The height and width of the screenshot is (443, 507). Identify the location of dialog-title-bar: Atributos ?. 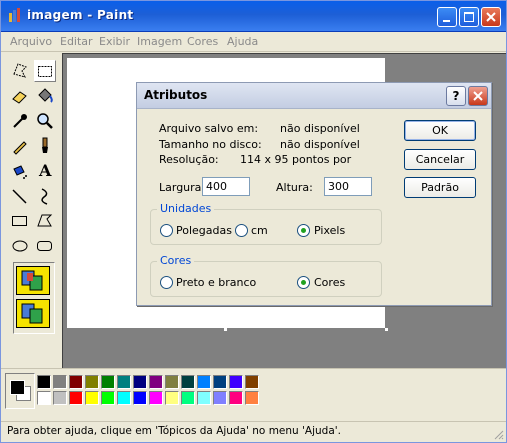
(314, 96).